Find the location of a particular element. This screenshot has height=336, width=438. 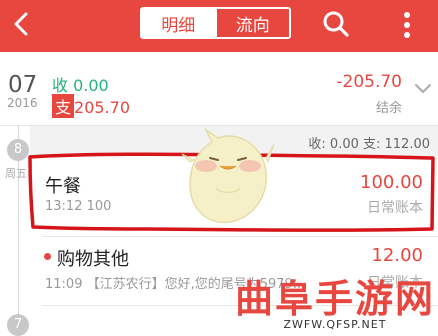

month-balance: -205.70 is located at coordinates (369, 82).